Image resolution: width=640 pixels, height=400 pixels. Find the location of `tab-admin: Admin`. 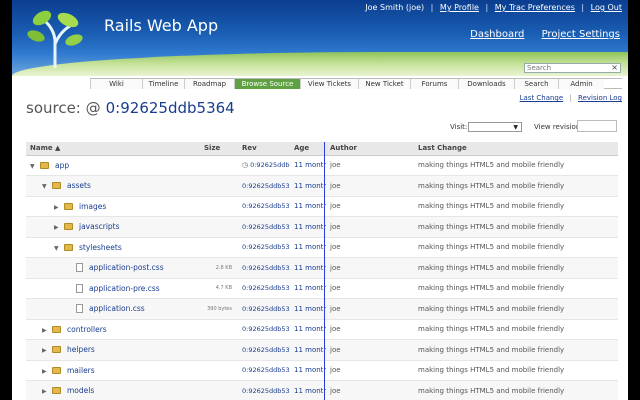

tab-admin: Admin is located at coordinates (581, 84).